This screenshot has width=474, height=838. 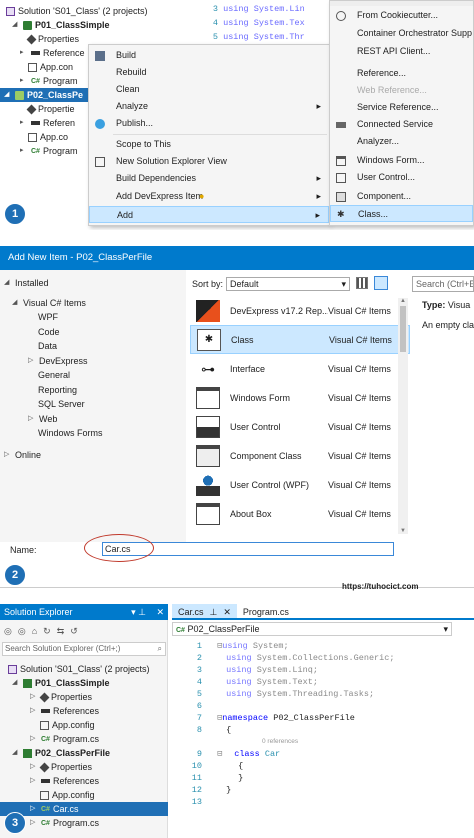 What do you see at coordinates (312, 629) in the screenshot?
I see `navigation-dropdown: C# P02_ClassPerFile ▾` at bounding box center [312, 629].